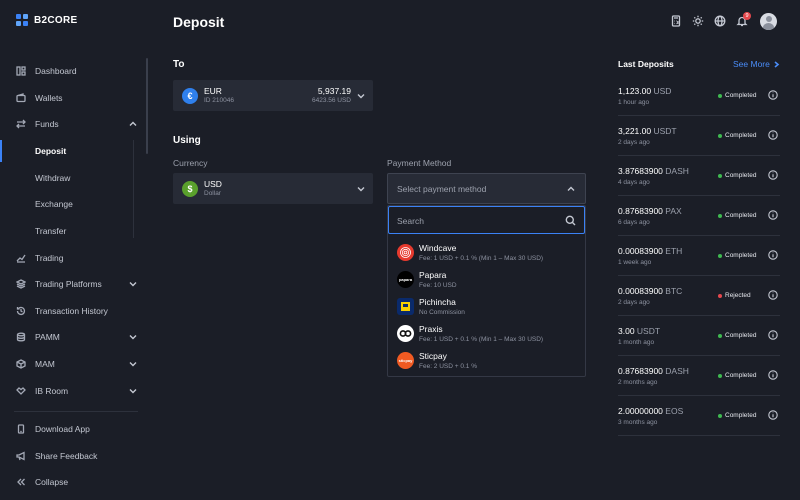  I want to click on payment-option-sticpay: sticpay Sticpay Fee: 2 USD + 0.1 %, so click(486, 362).